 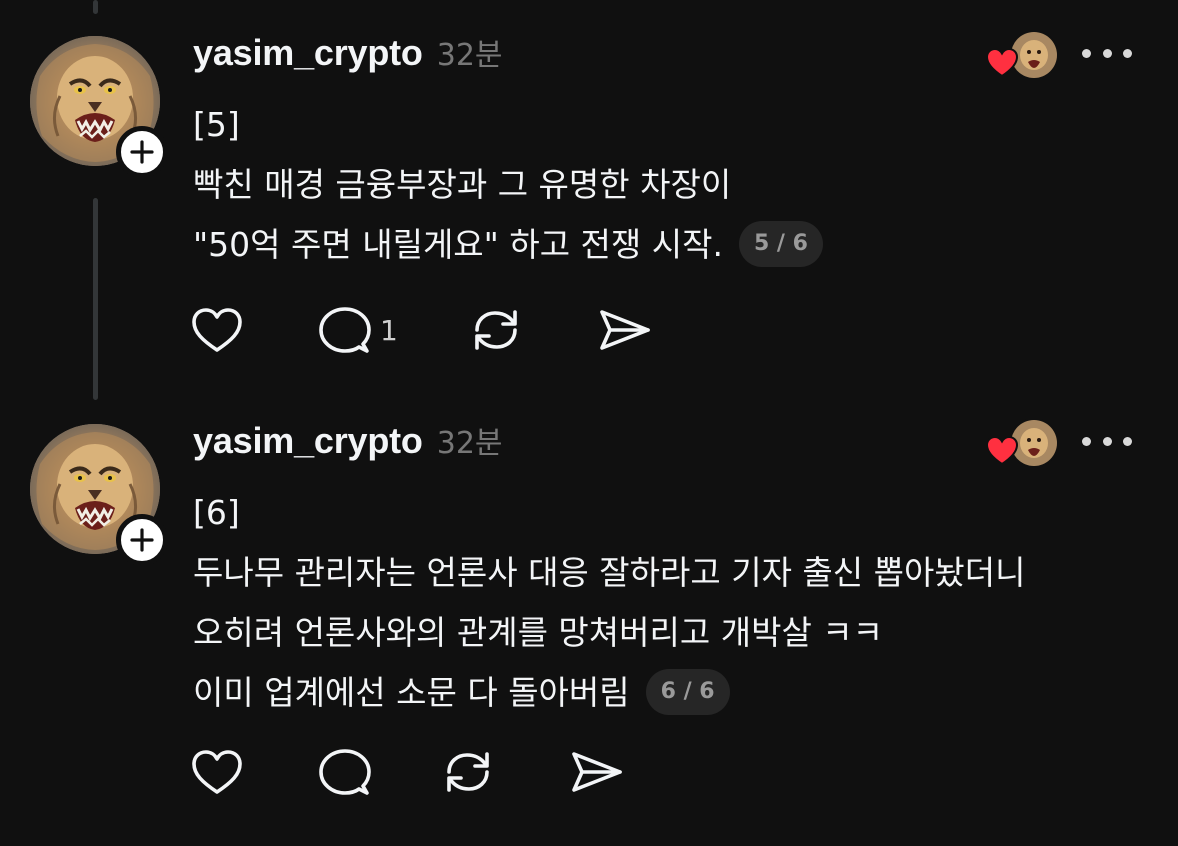 What do you see at coordinates (379, 772) in the screenshot?
I see `reply-button` at bounding box center [379, 772].